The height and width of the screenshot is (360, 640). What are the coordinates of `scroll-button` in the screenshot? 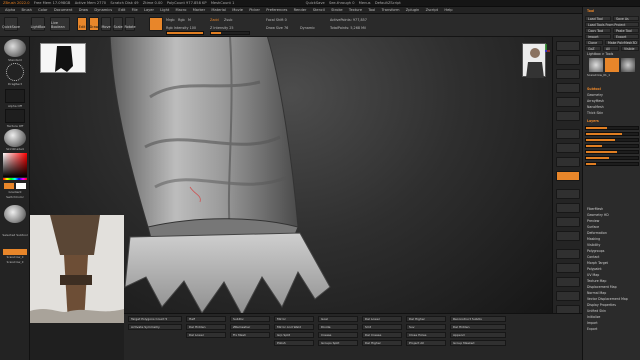 It's located at (568, 74).